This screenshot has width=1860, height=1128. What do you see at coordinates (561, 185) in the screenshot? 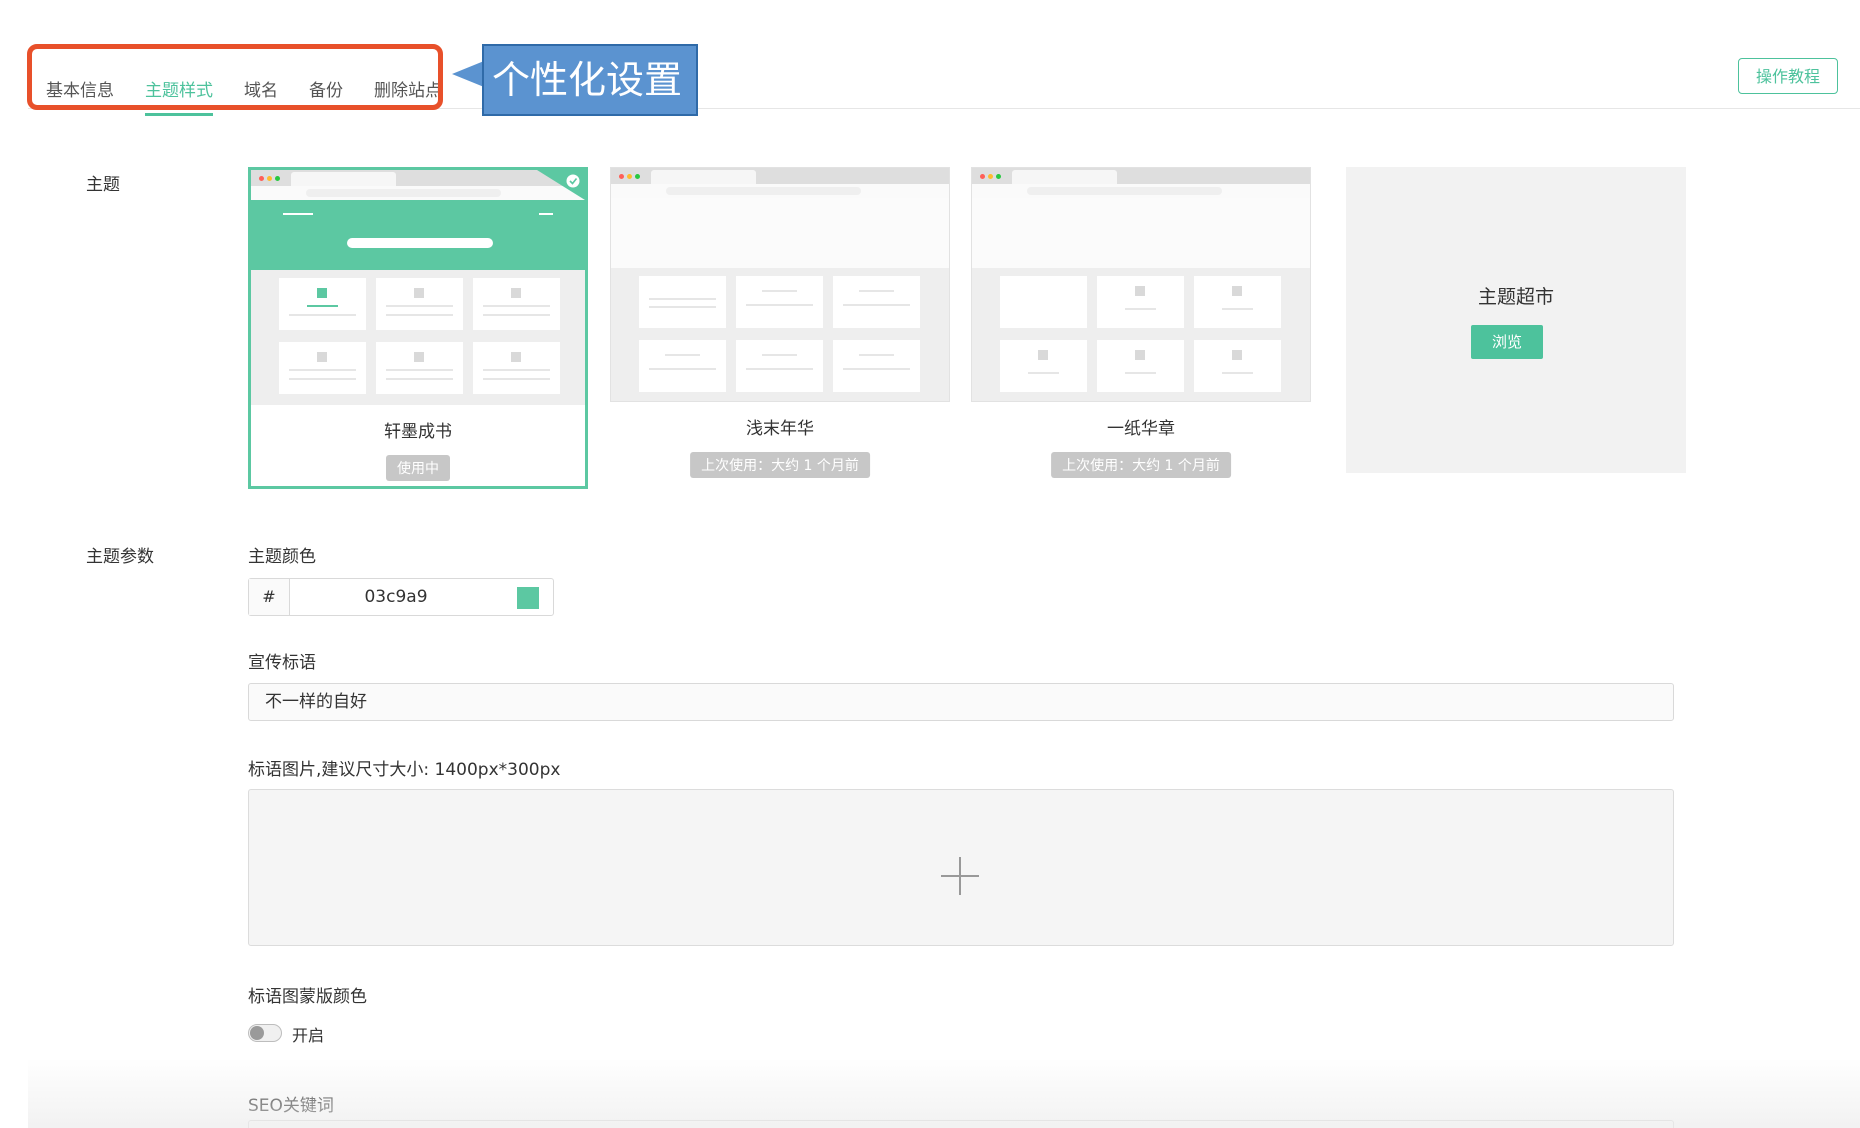
I see `selected-check-icon` at bounding box center [561, 185].